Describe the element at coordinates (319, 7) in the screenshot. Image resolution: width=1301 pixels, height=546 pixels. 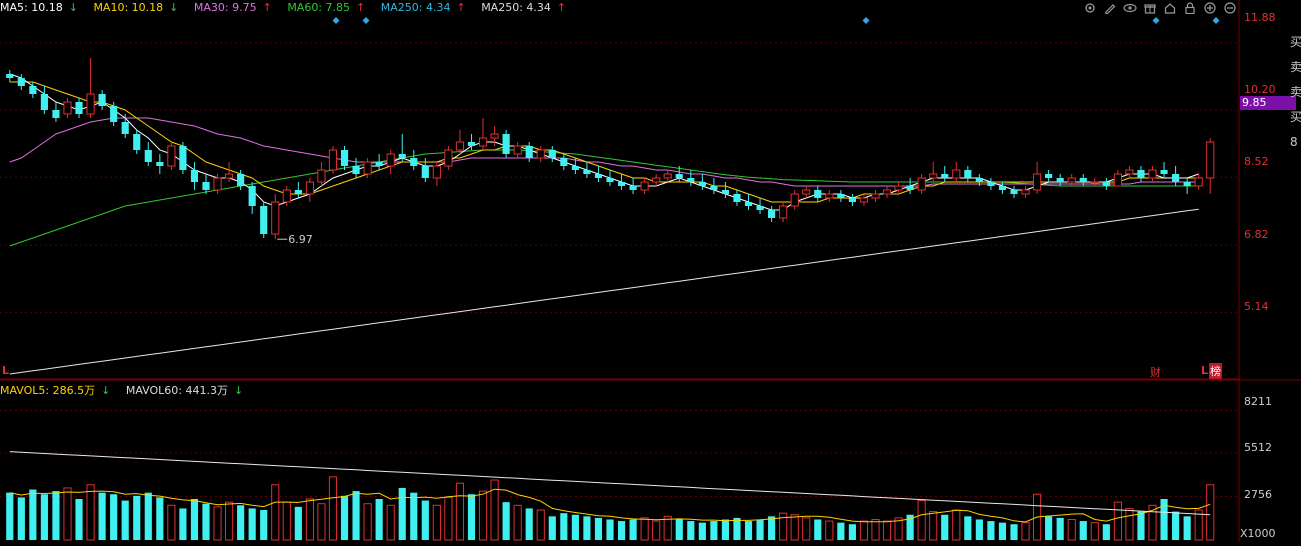
I see `ma60-value: MA60: 7.85` at that location.